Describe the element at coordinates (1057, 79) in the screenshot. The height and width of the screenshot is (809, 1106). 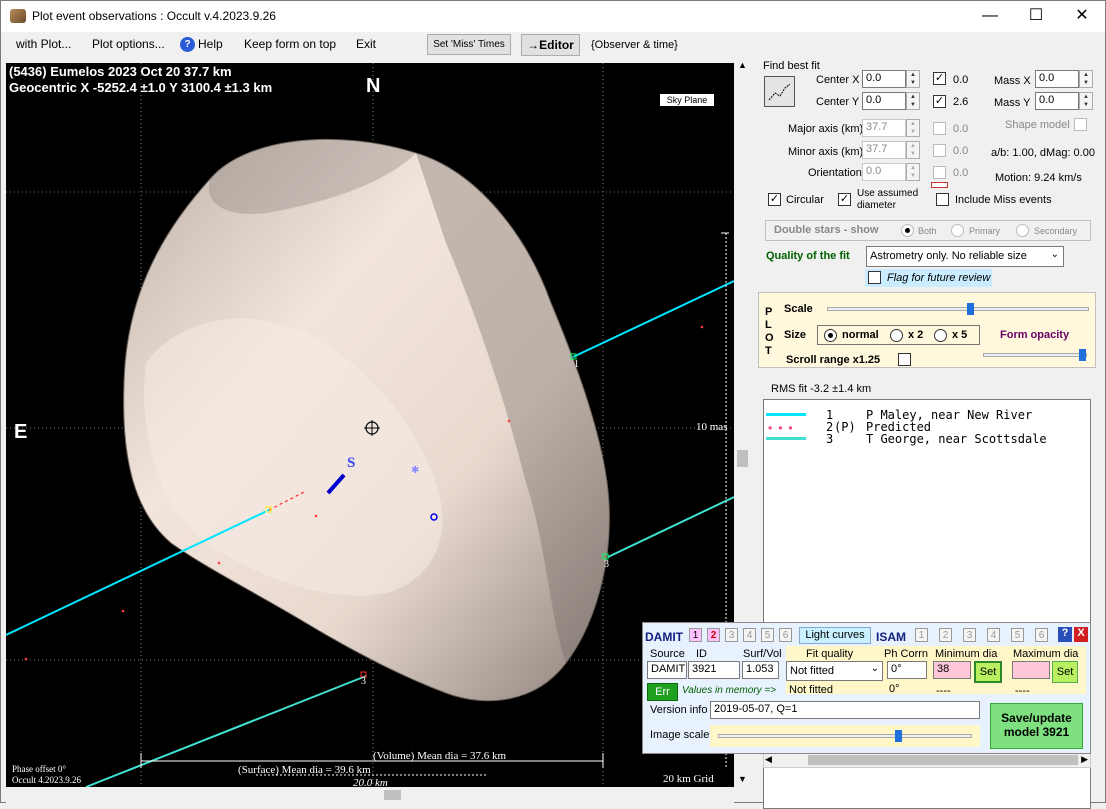
I see `mass-x-input: 0.0` at that location.